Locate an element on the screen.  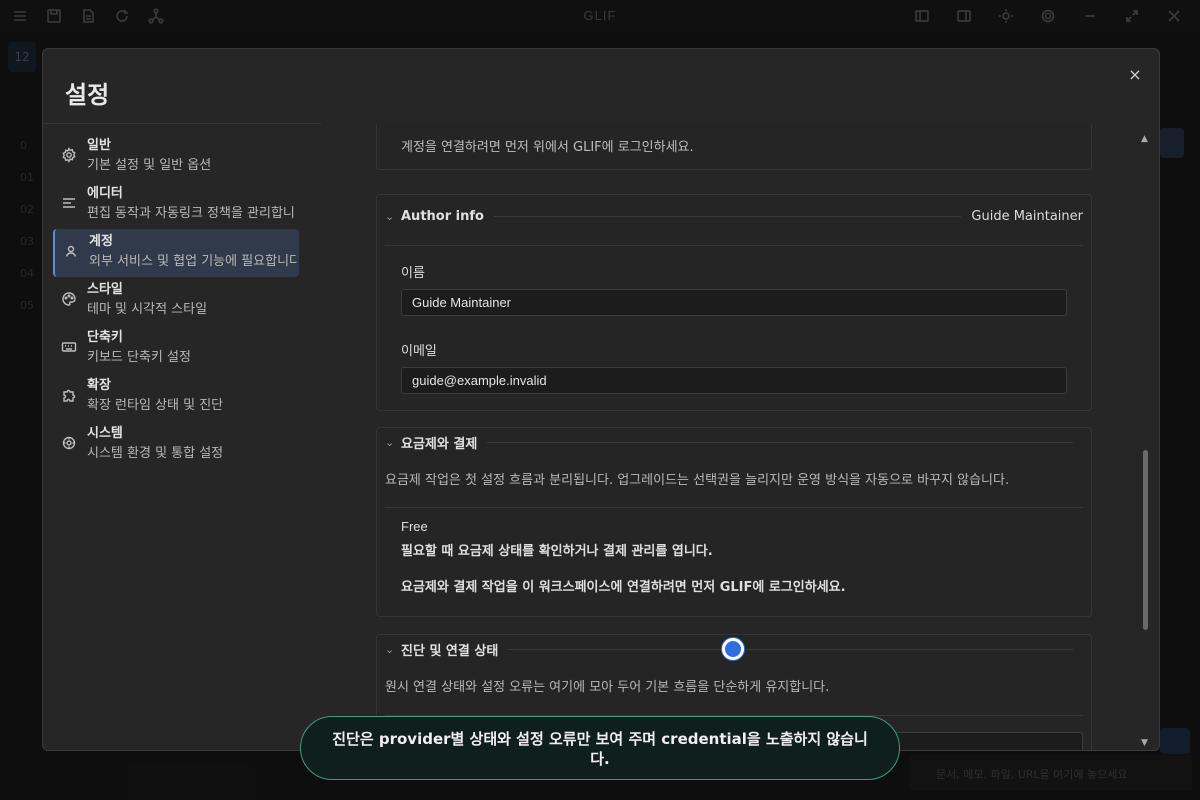
palette-icon is located at coordinates (69, 299).